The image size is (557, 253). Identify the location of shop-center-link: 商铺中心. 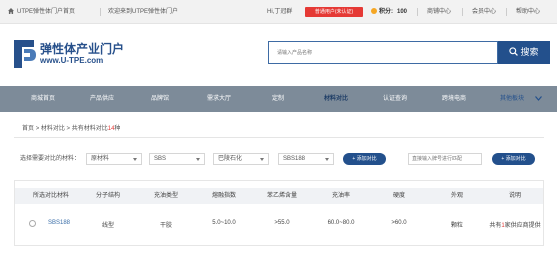
(439, 12).